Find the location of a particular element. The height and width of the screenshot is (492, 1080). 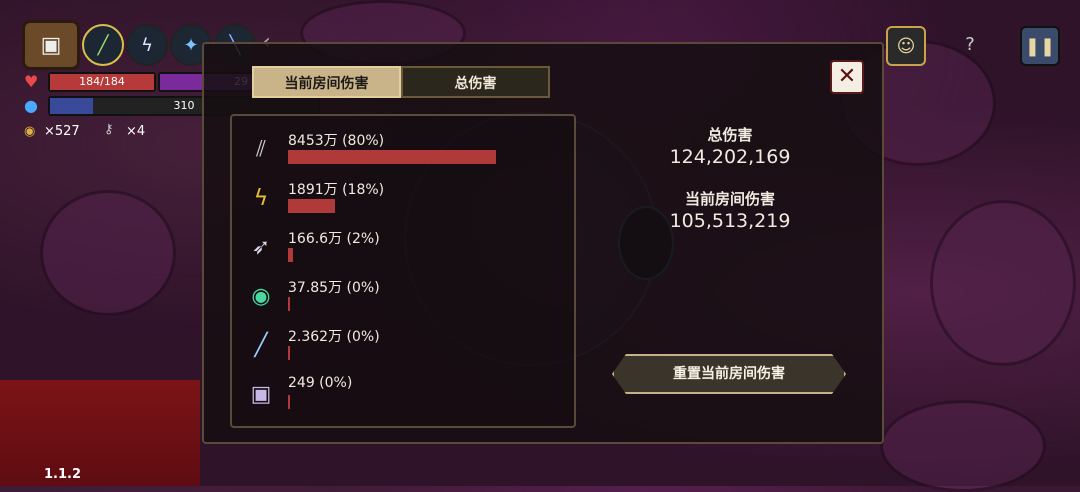

weapon-slot-1: ╱ is located at coordinates (103, 45).